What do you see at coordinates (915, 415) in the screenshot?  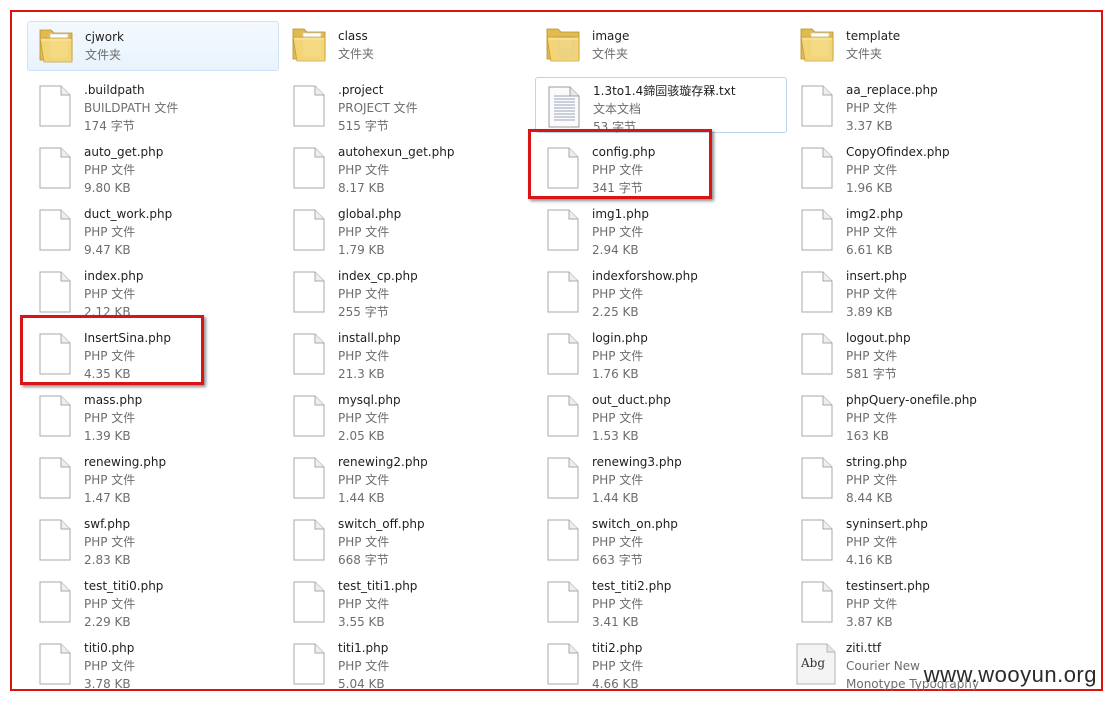 I see `file-item: phpQuery-onefile.php PHP 文件 163 KB` at bounding box center [915, 415].